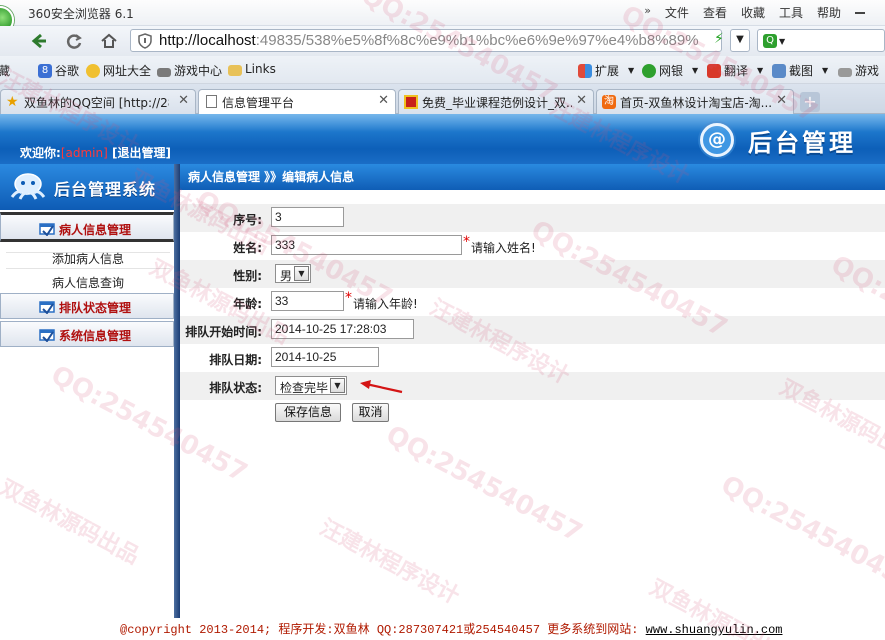 This screenshot has width=885, height=640. I want to click on site-favicon-icon, so click(411, 102).